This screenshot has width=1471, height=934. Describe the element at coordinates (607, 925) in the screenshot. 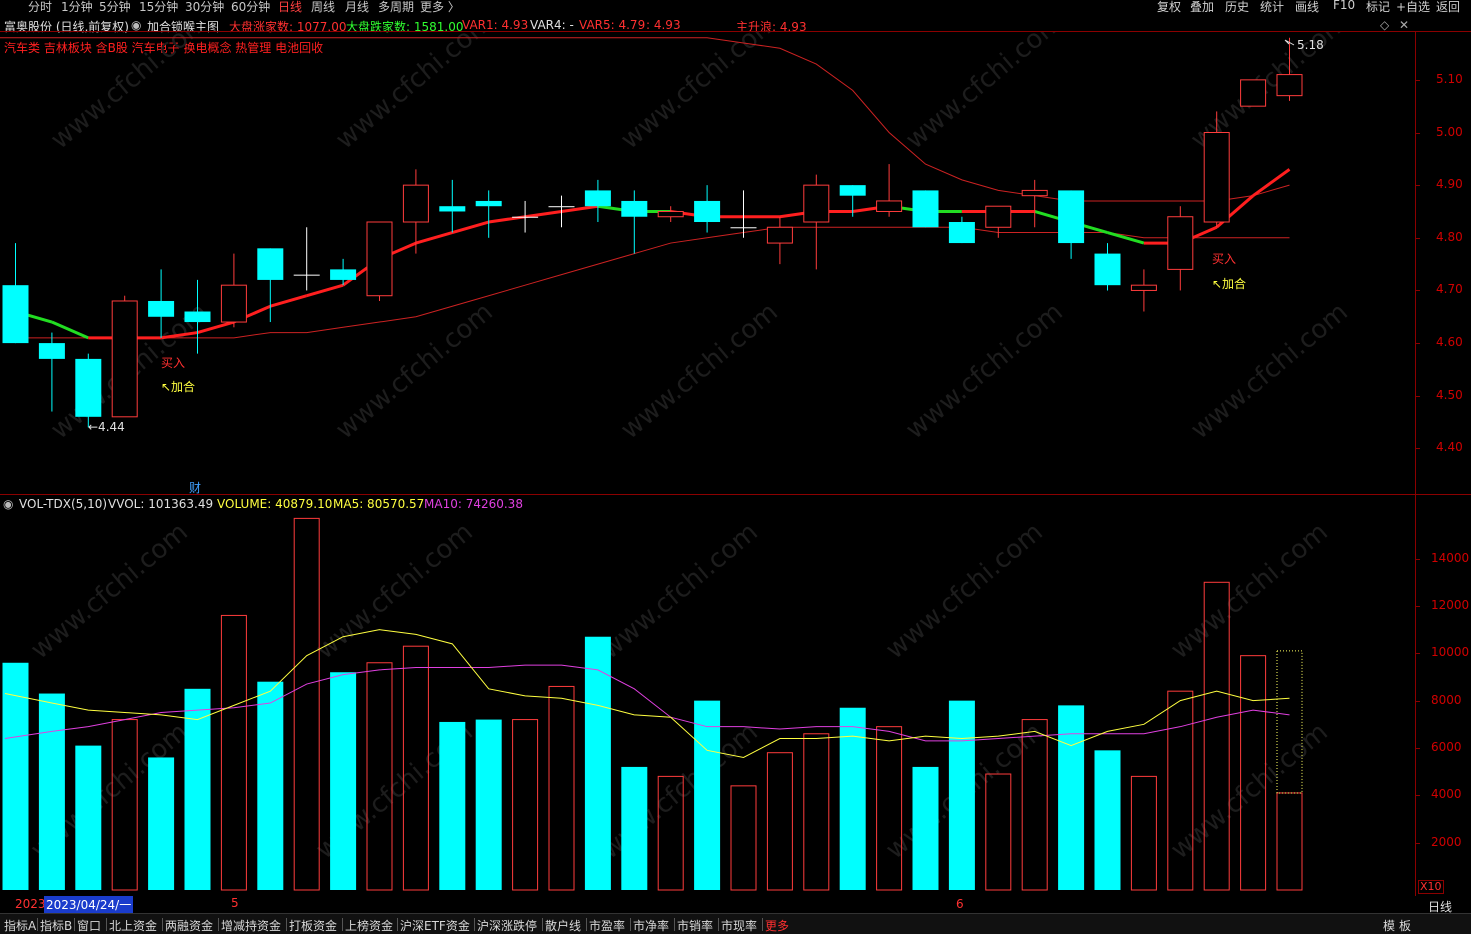

I see `bottom-tab-12: 市盈率` at that location.